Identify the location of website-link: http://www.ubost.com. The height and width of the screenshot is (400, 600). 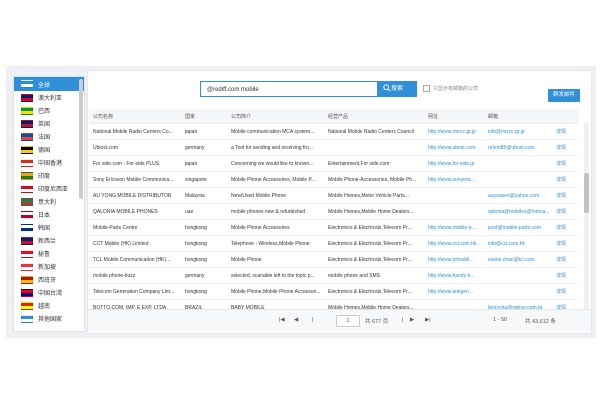
(454, 148).